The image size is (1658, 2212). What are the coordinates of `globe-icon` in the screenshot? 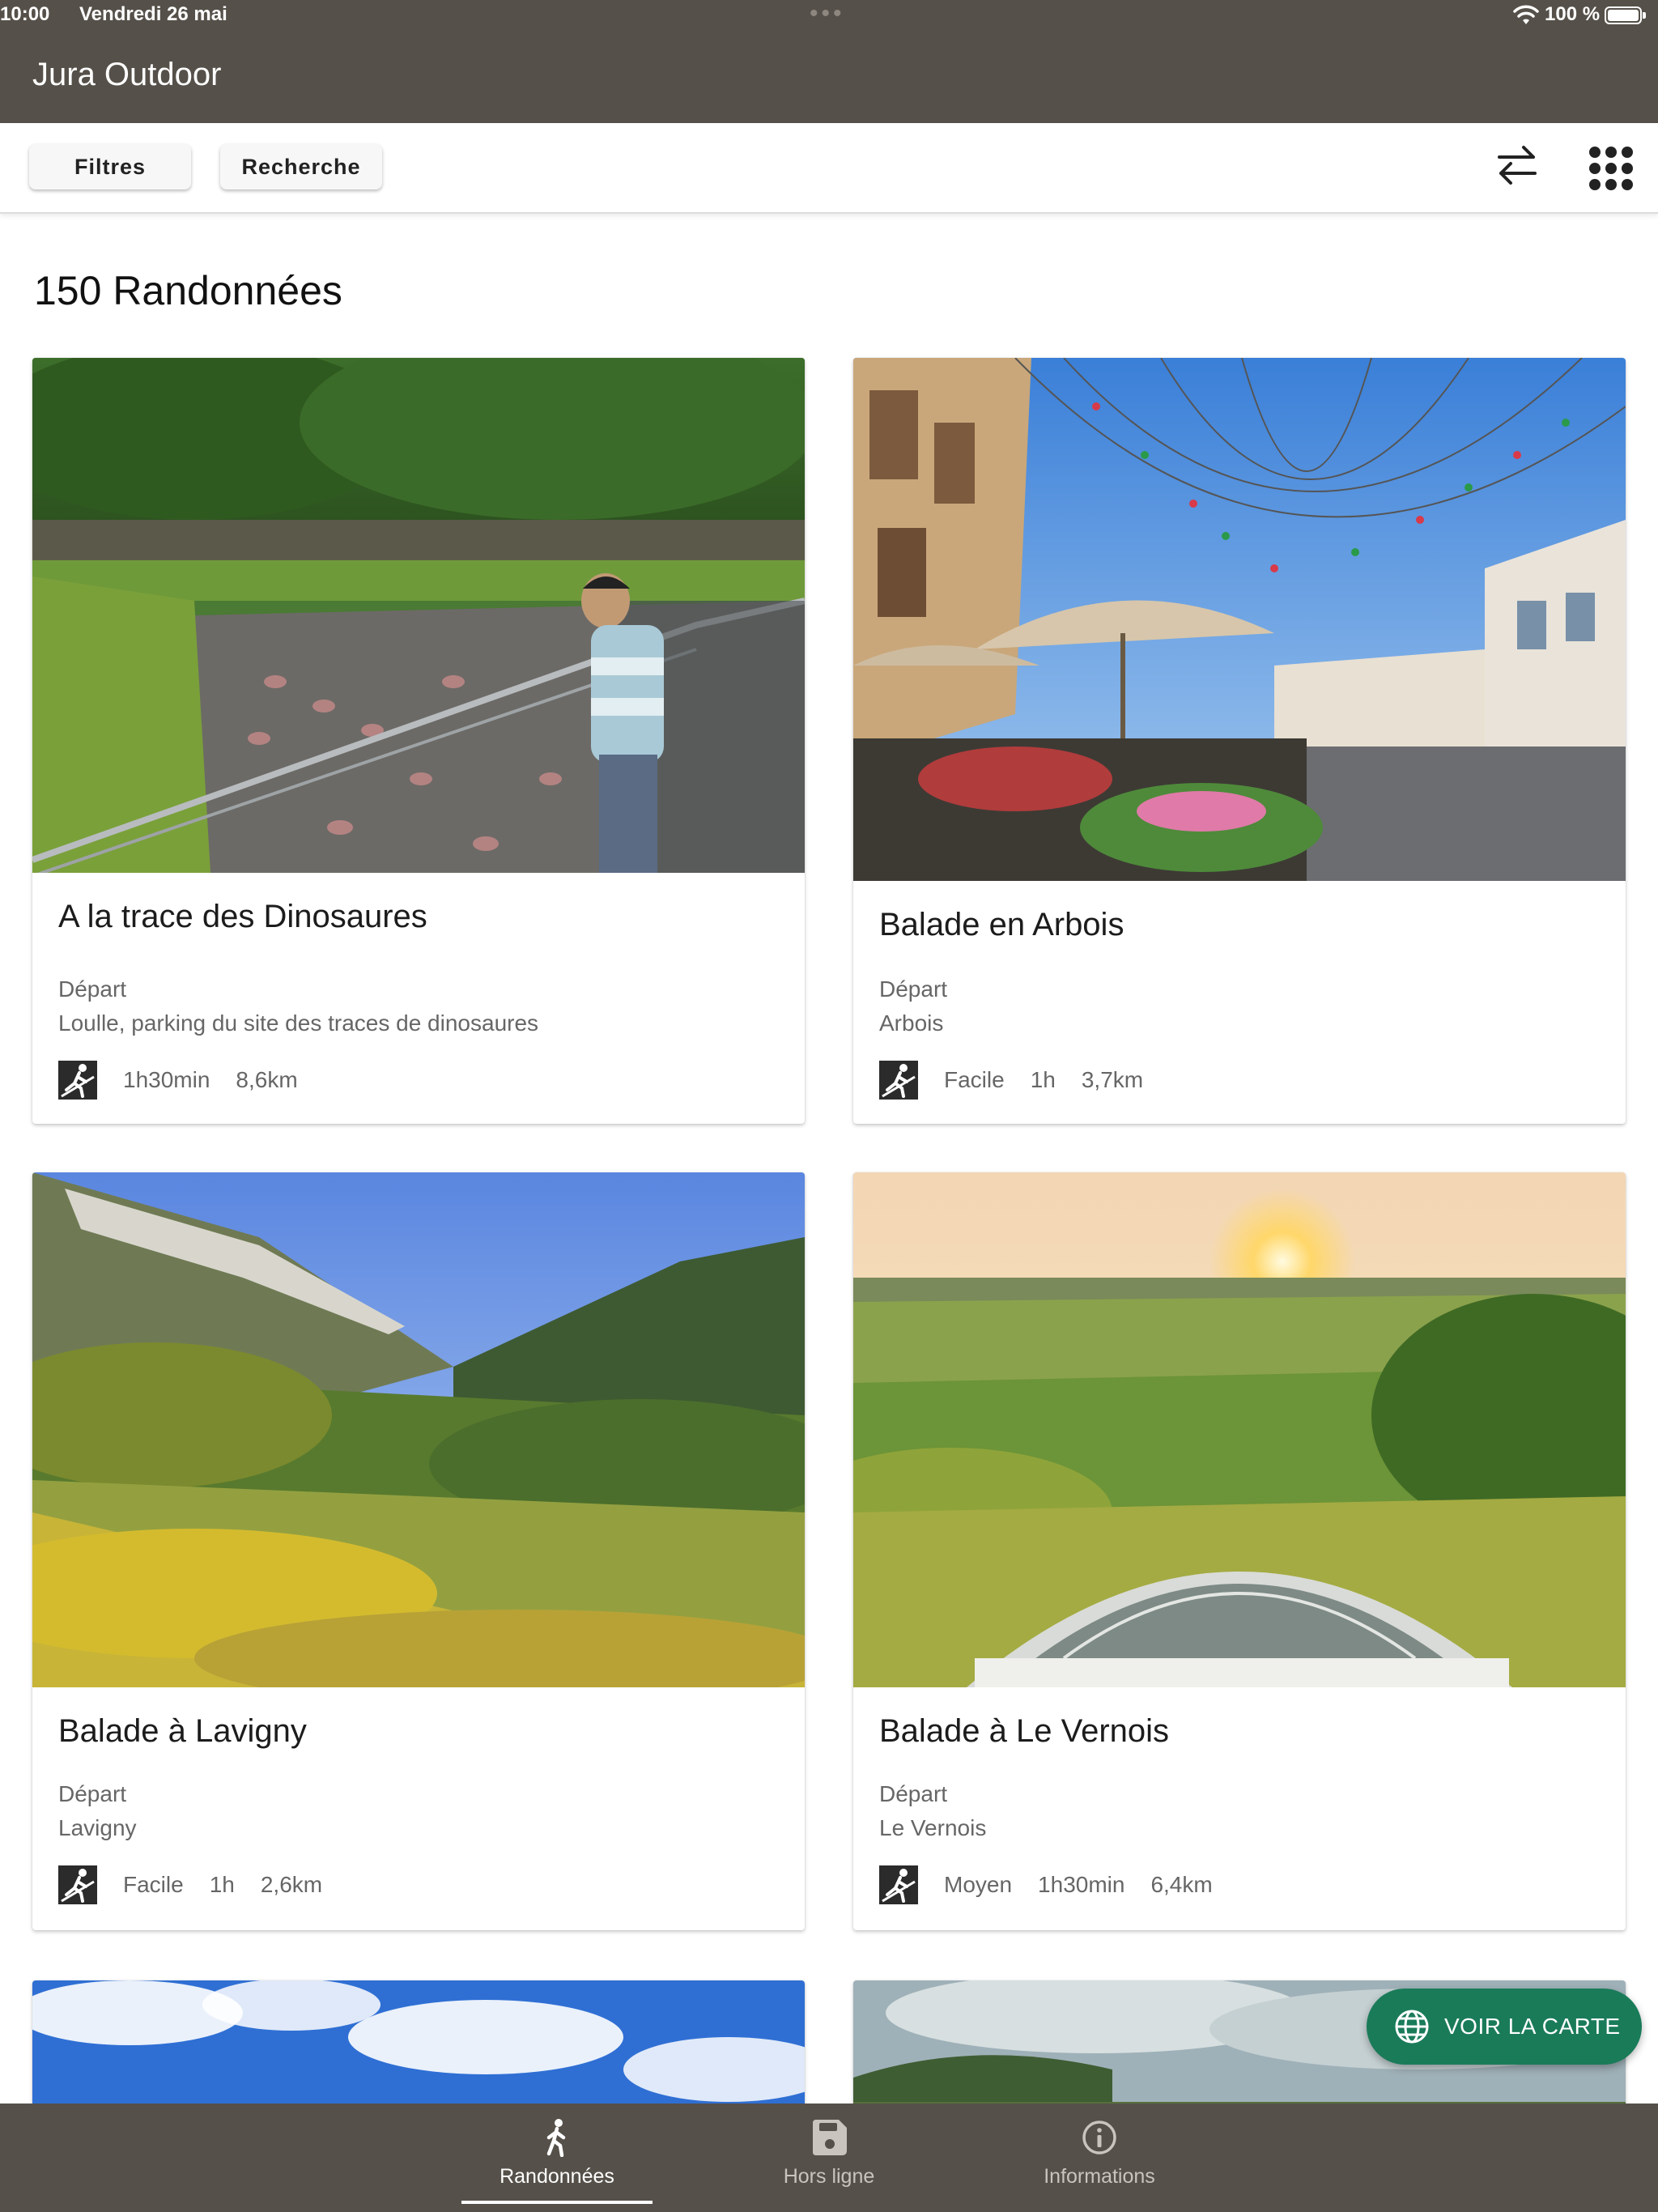 It's located at (1412, 2027).